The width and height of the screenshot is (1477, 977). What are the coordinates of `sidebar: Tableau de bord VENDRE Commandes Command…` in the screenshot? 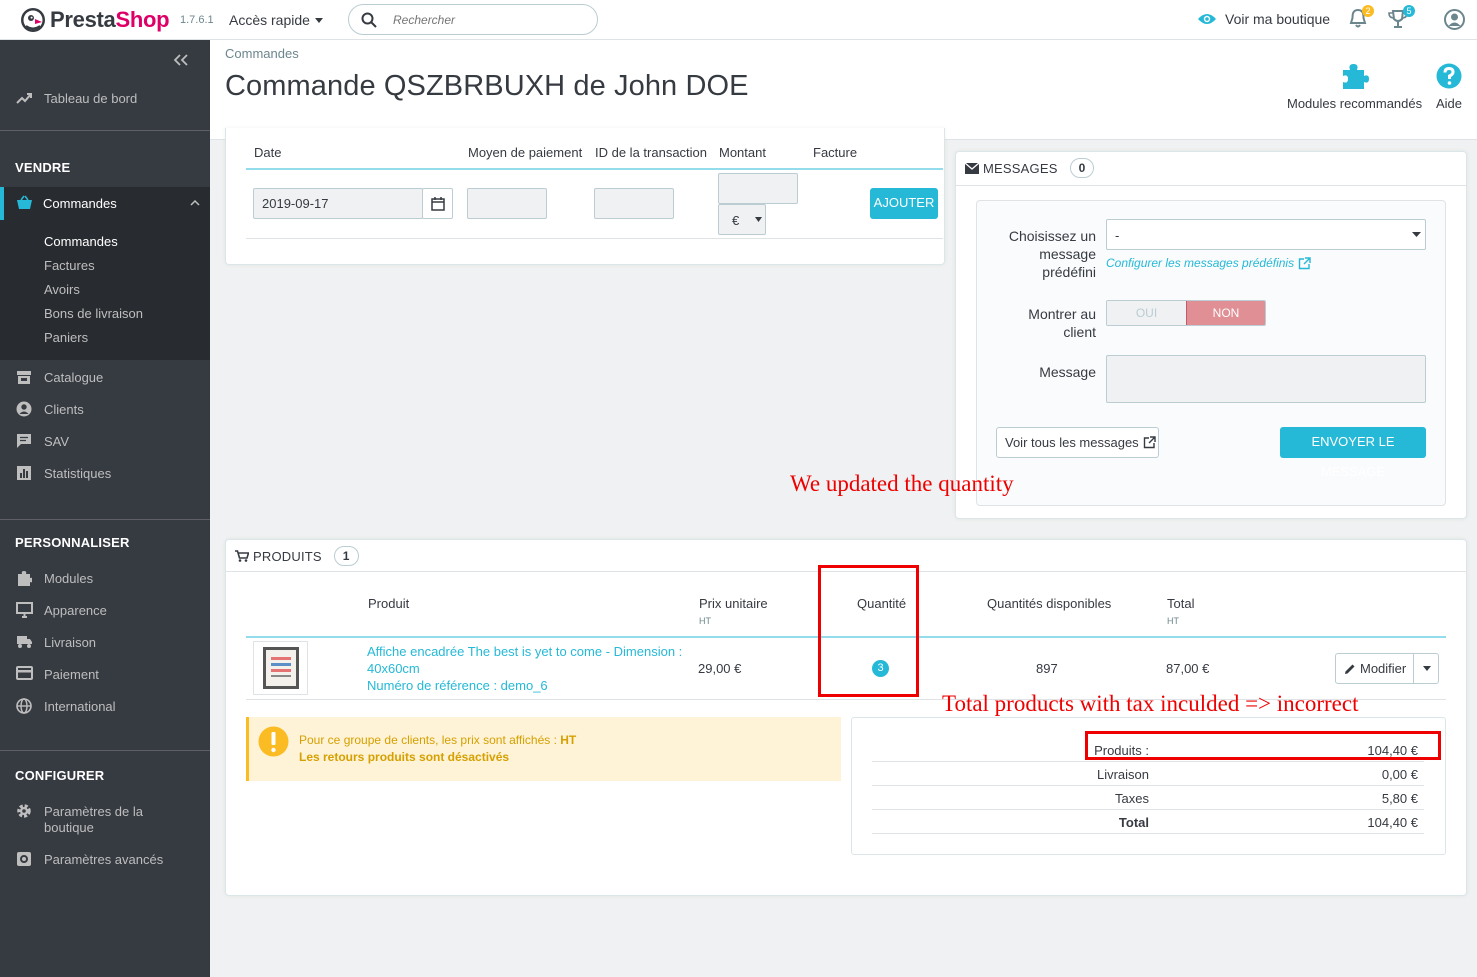 It's located at (105, 508).